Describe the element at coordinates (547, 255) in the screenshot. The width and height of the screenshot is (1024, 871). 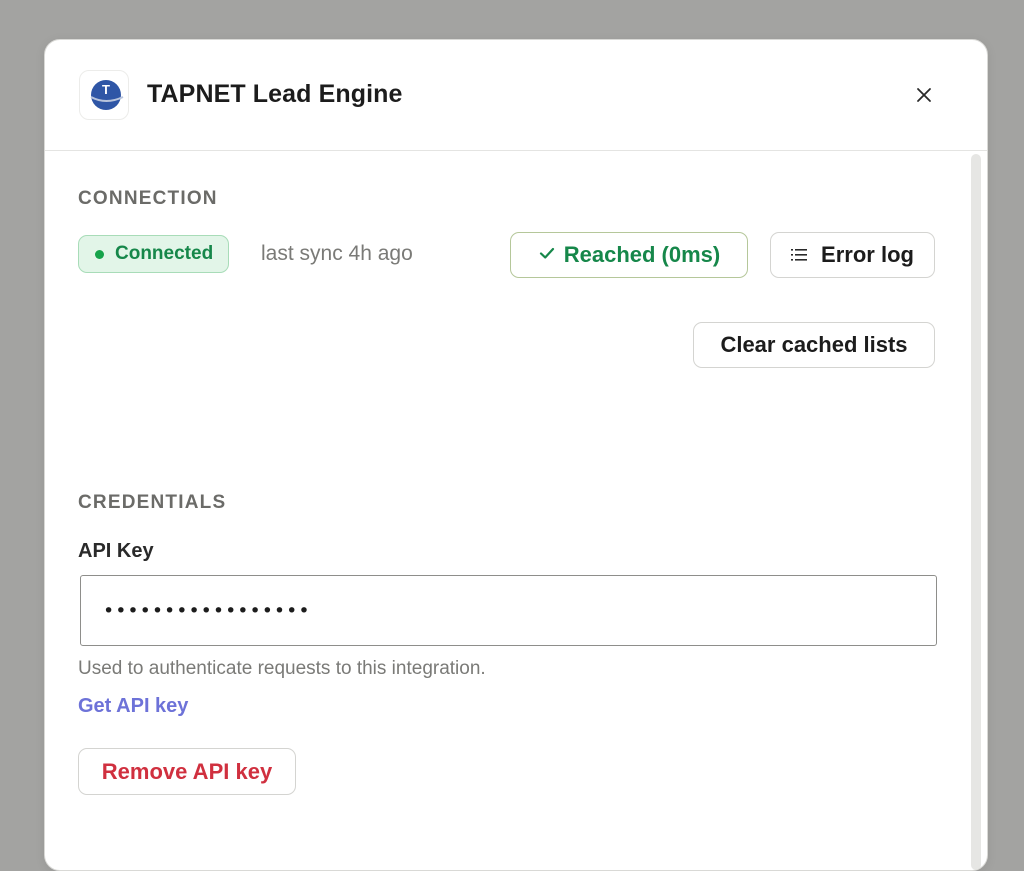
I see `checkmark-icon` at that location.